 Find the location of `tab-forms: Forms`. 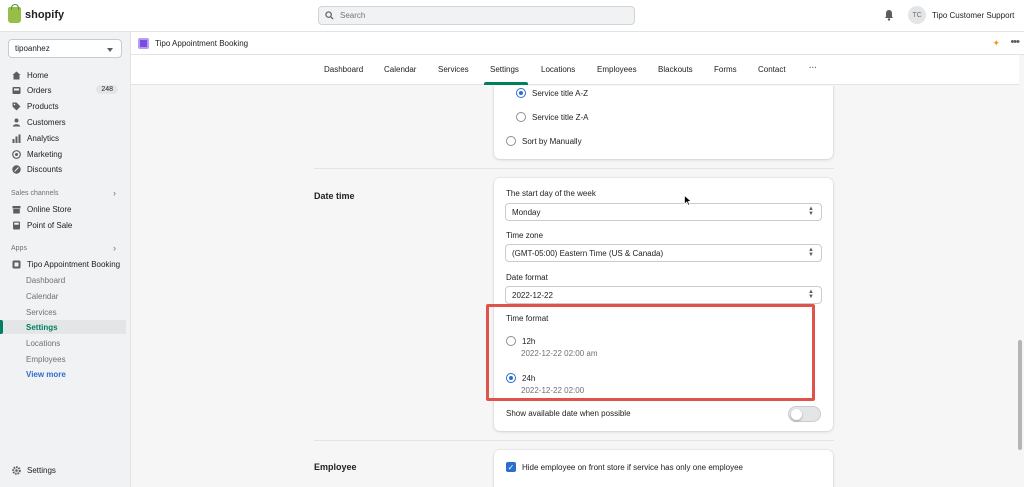

tab-forms: Forms is located at coordinates (725, 69).